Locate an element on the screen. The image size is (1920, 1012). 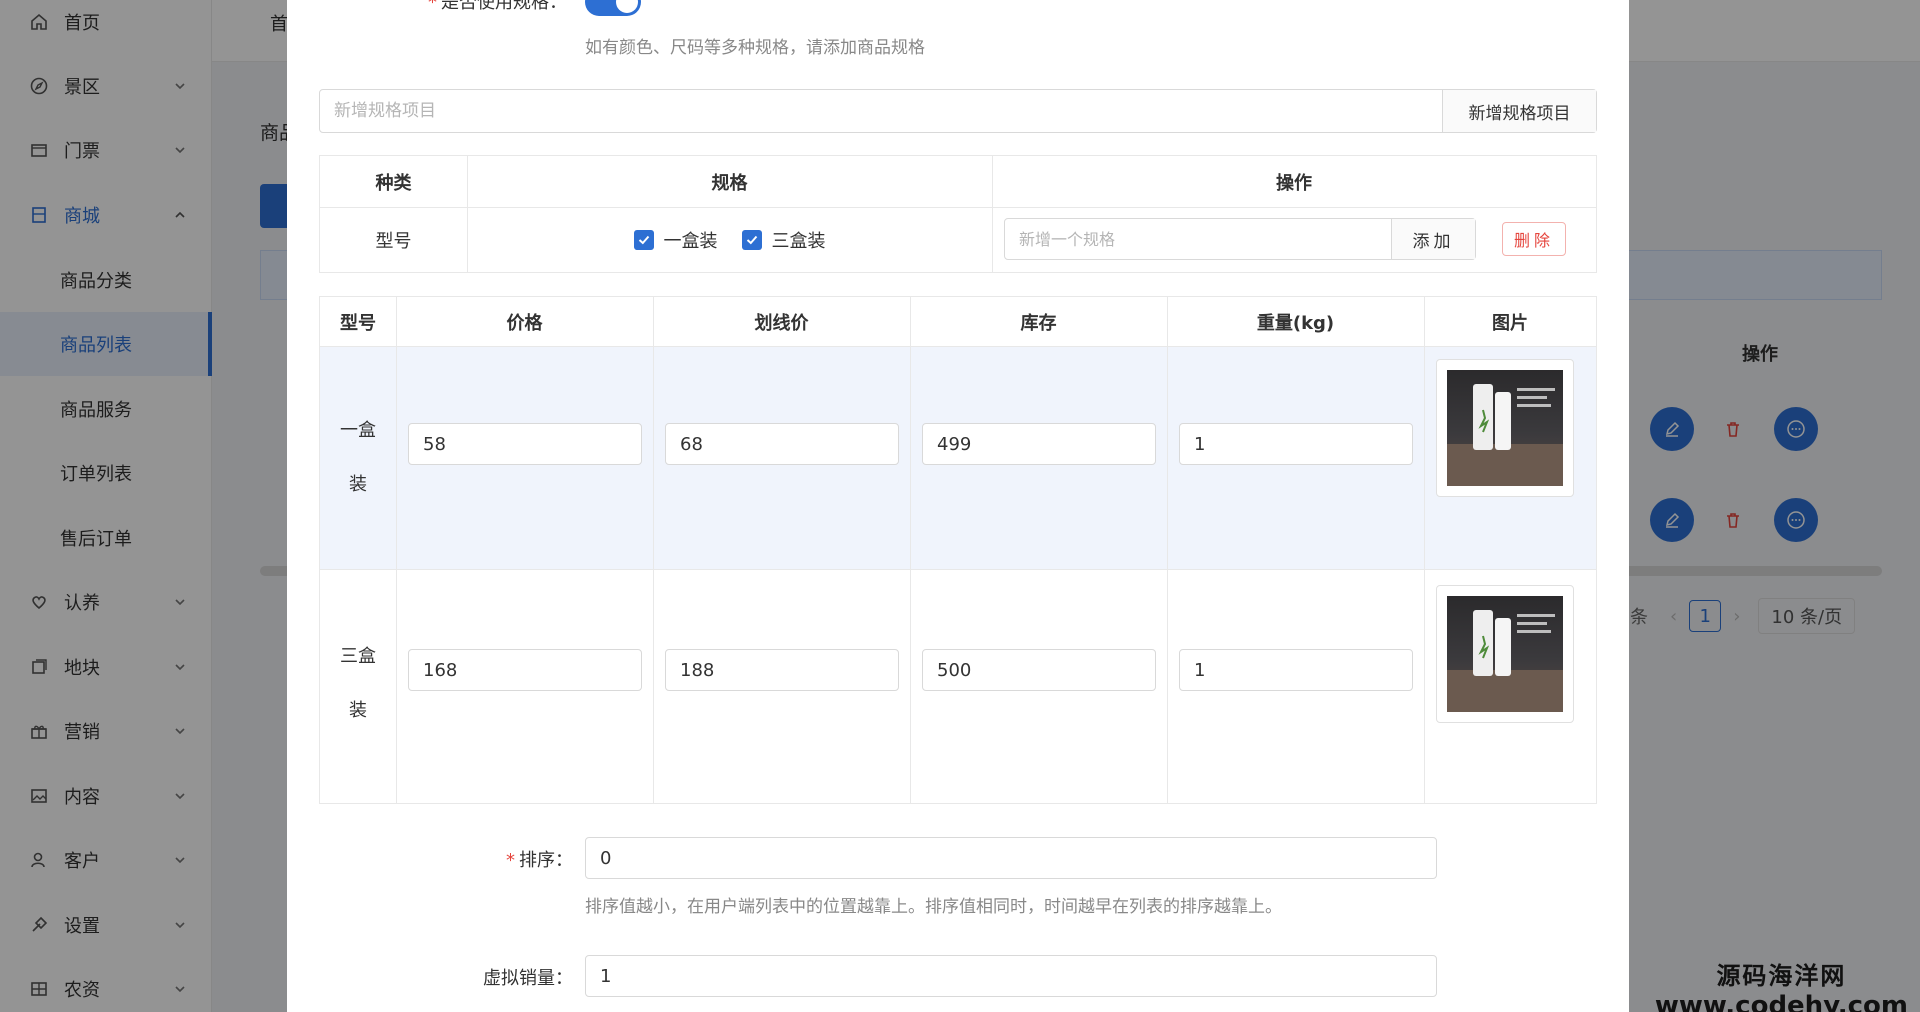
column-header: 操作 is located at coordinates (1294, 182).